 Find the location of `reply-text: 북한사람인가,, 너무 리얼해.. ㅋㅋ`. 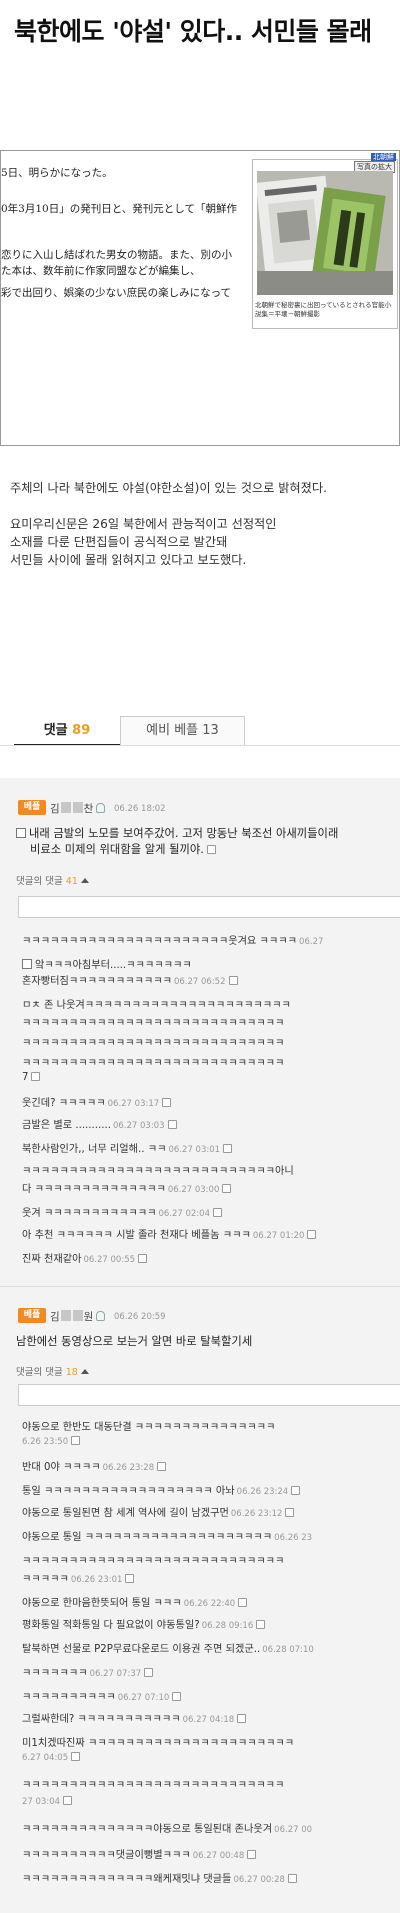

reply-text: 북한사람인가,, 너무 리얼해.. ㅋㅋ is located at coordinates (94, 1149).